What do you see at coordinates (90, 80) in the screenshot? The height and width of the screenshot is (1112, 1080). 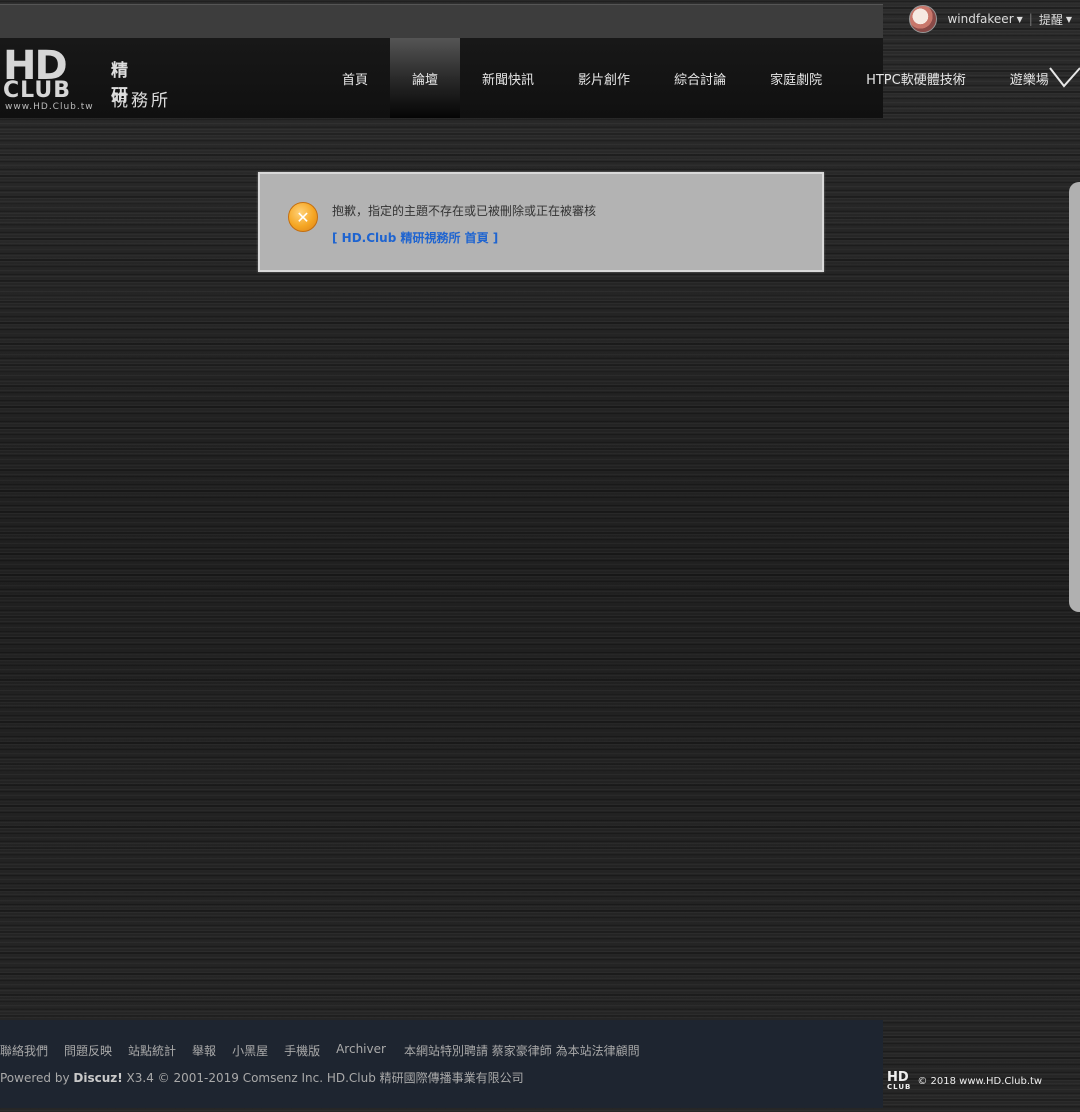 I see `site-logo: HD CLUB www.HD.Club.tw 精研 視務所` at bounding box center [90, 80].